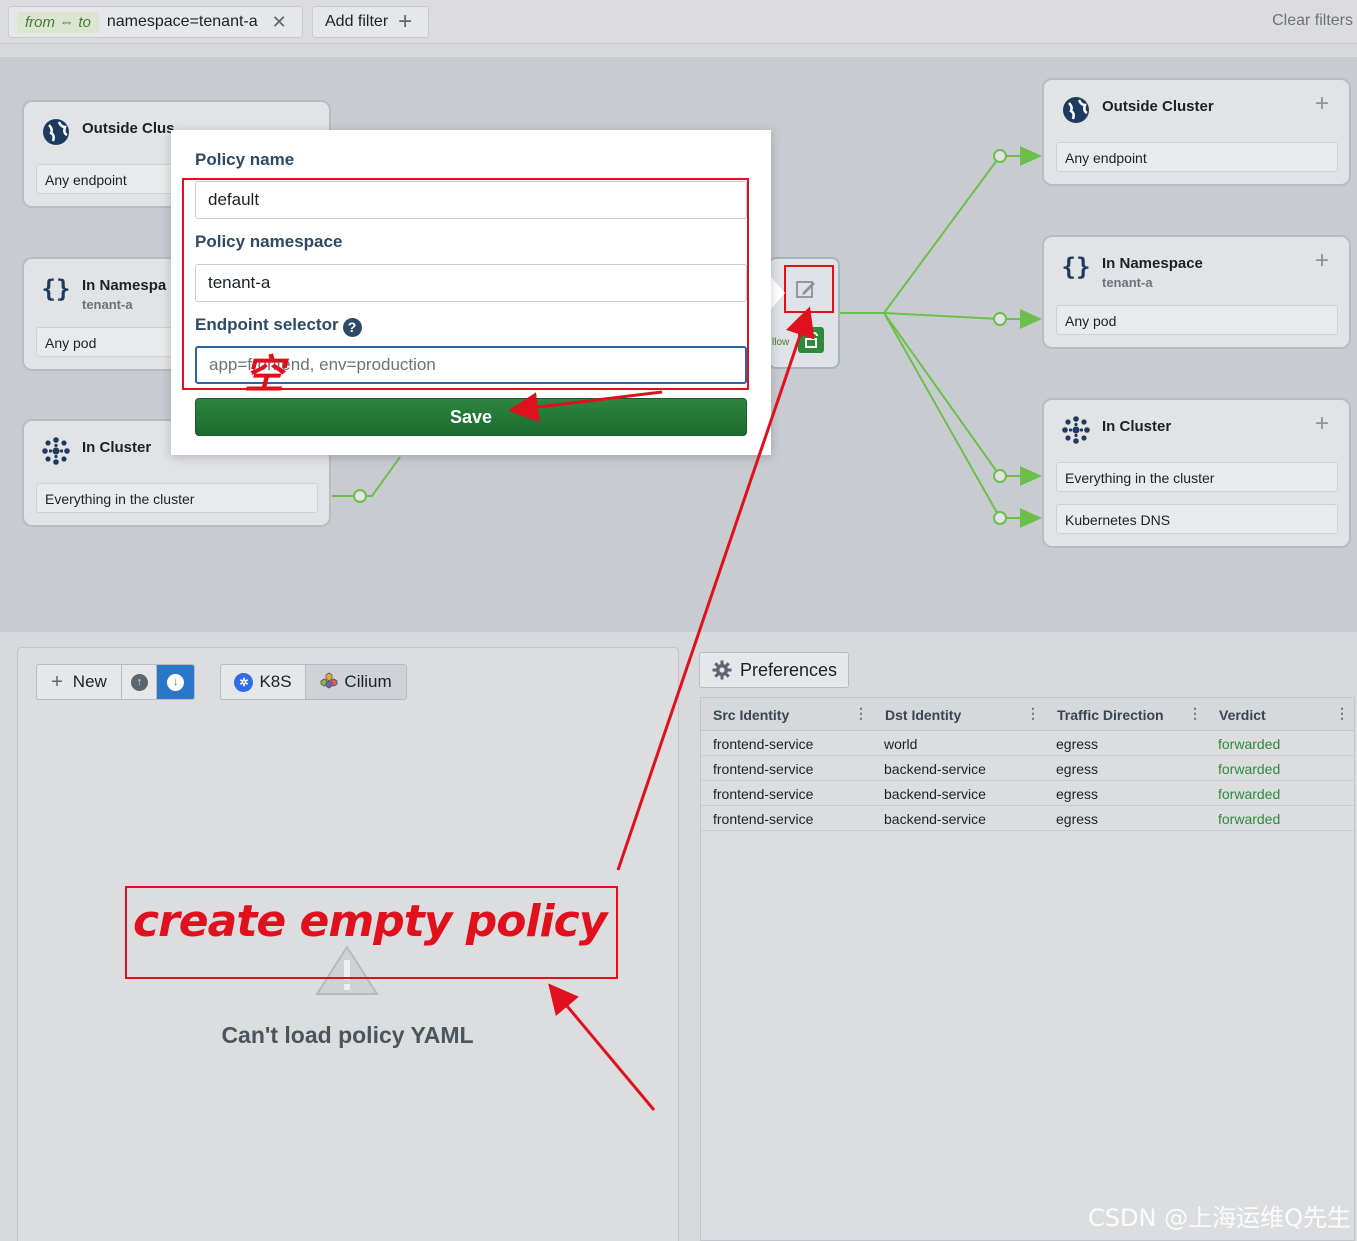 This screenshot has height=1241, width=1357. What do you see at coordinates (244, 682) in the screenshot?
I see `kubernetes-icon: ✲` at bounding box center [244, 682].